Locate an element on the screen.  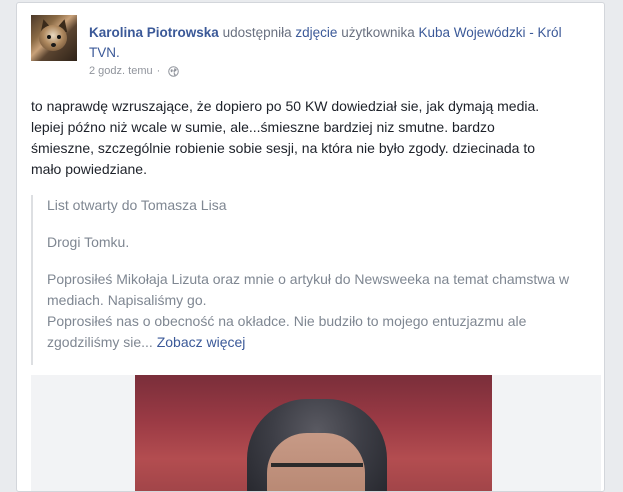
photo-subject-glasses is located at coordinates (317, 465).